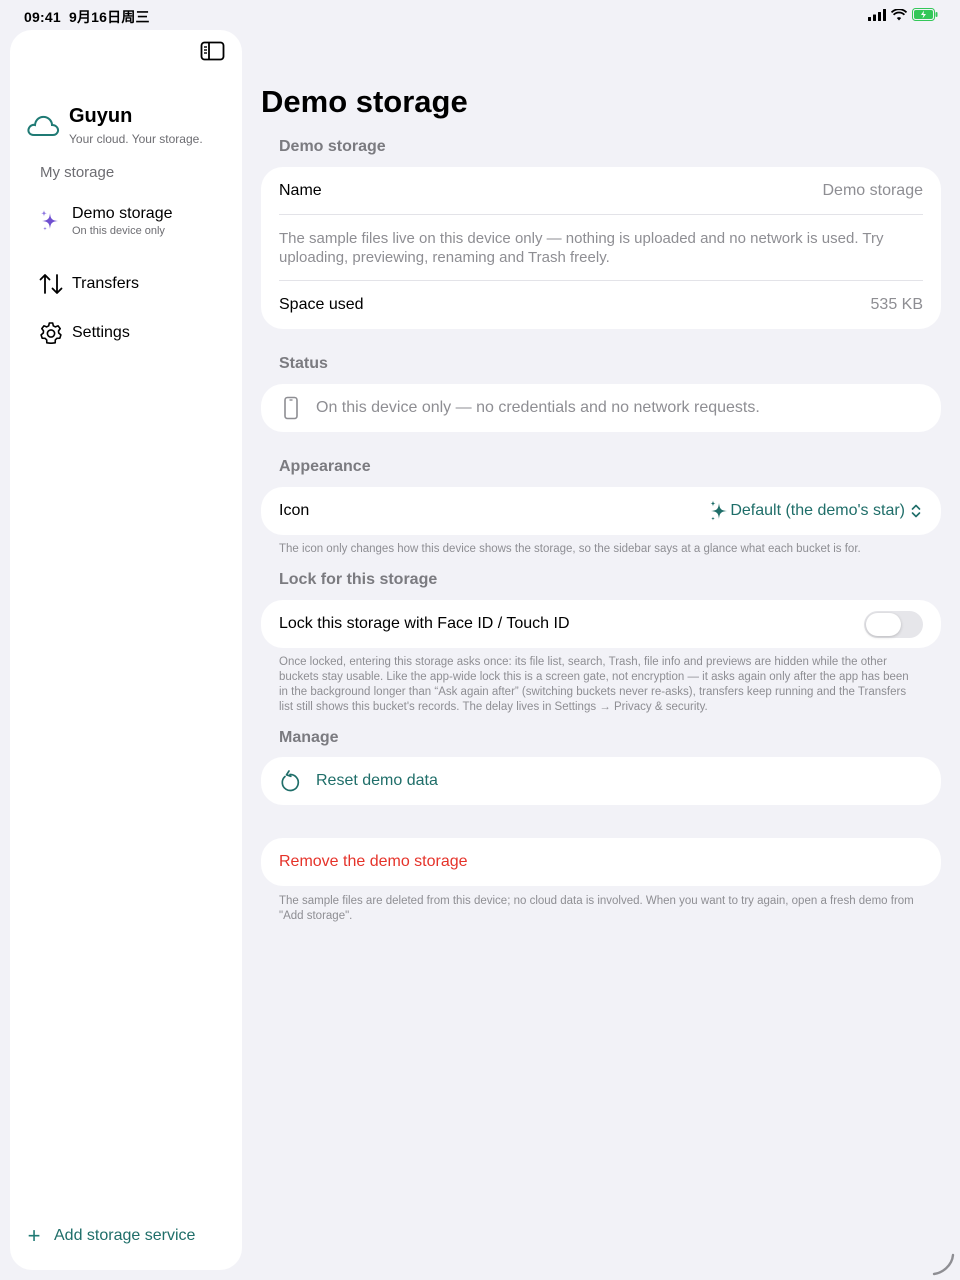 This screenshot has height=1280, width=960. I want to click on space-used-value: 535 KB, so click(896, 304).